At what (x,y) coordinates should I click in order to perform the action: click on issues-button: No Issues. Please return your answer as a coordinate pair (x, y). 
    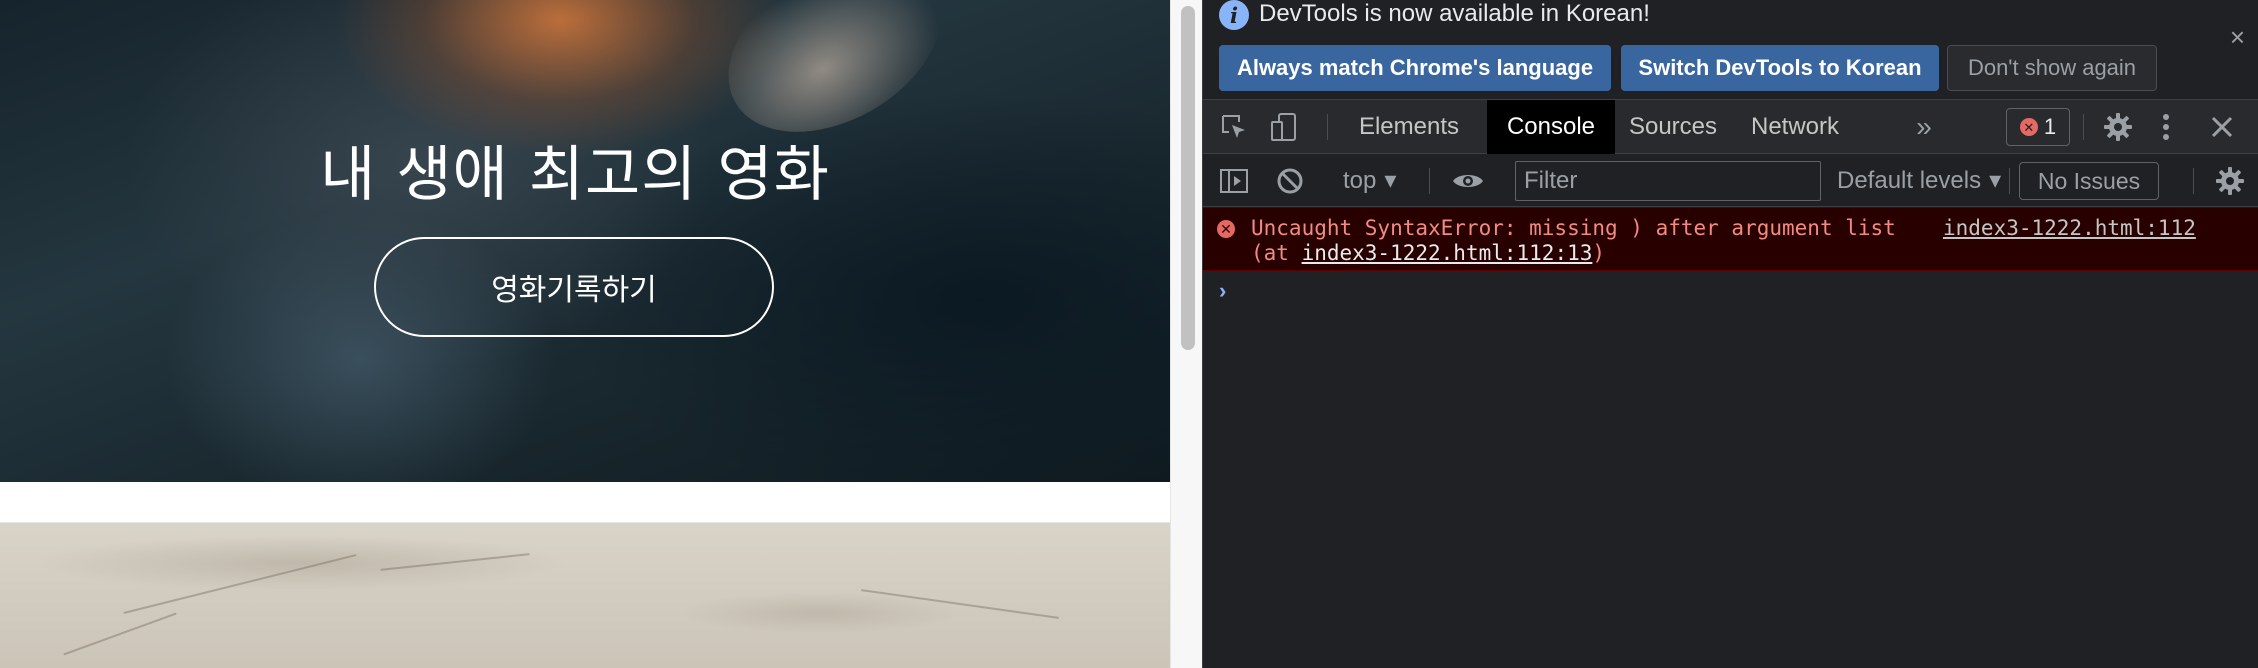
    Looking at the image, I should click on (2089, 181).